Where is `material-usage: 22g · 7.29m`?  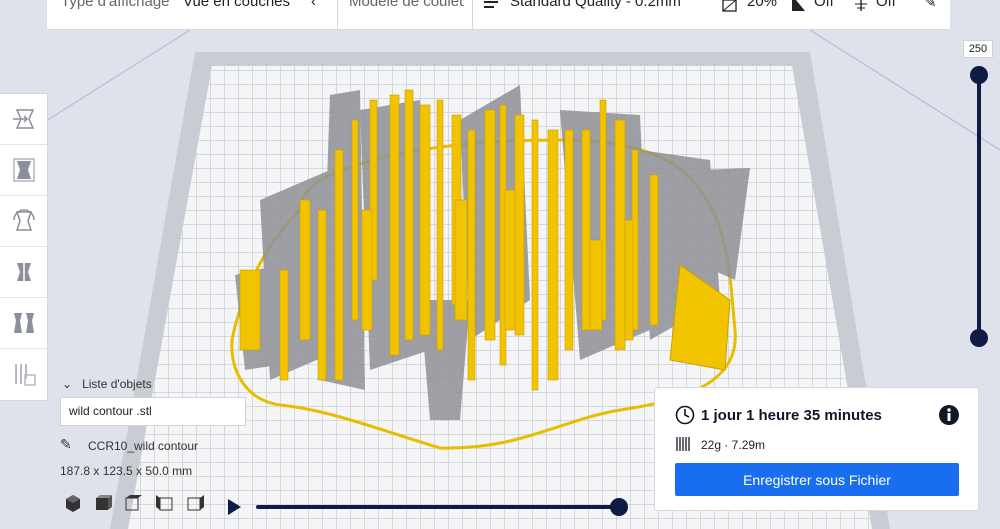 material-usage: 22g · 7.29m is located at coordinates (733, 445).